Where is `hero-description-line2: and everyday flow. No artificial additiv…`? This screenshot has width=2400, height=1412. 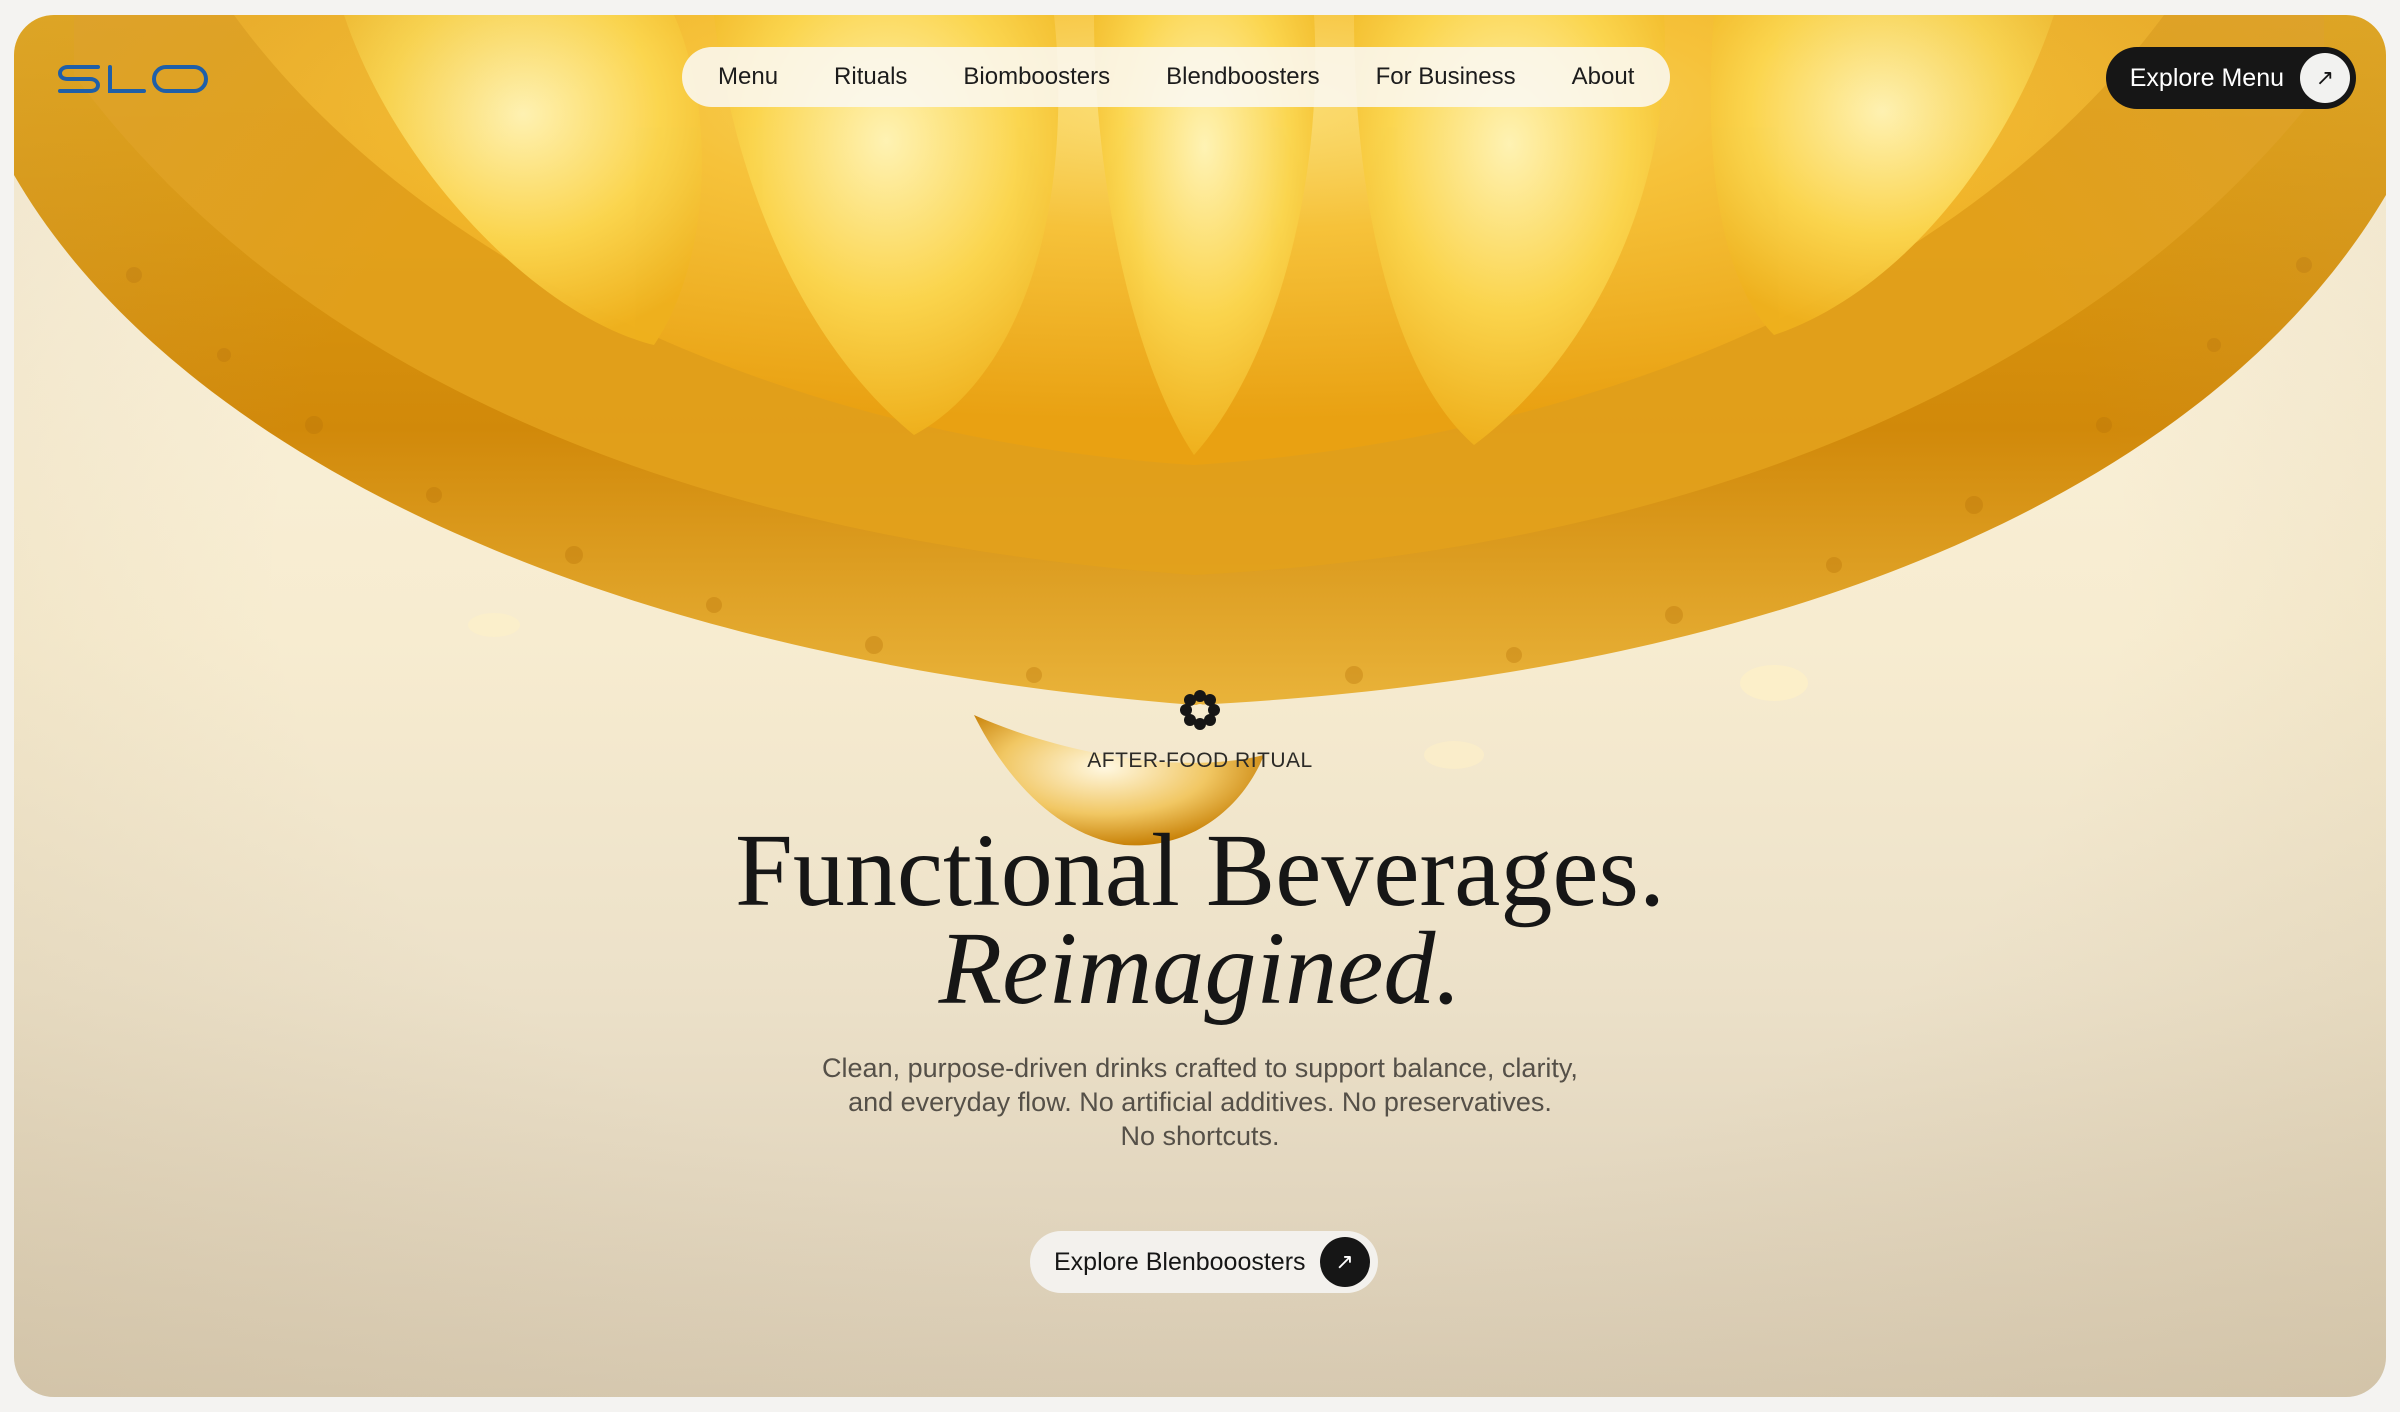 hero-description-line2: and everyday flow. No artificial additiv… is located at coordinates (1200, 1102).